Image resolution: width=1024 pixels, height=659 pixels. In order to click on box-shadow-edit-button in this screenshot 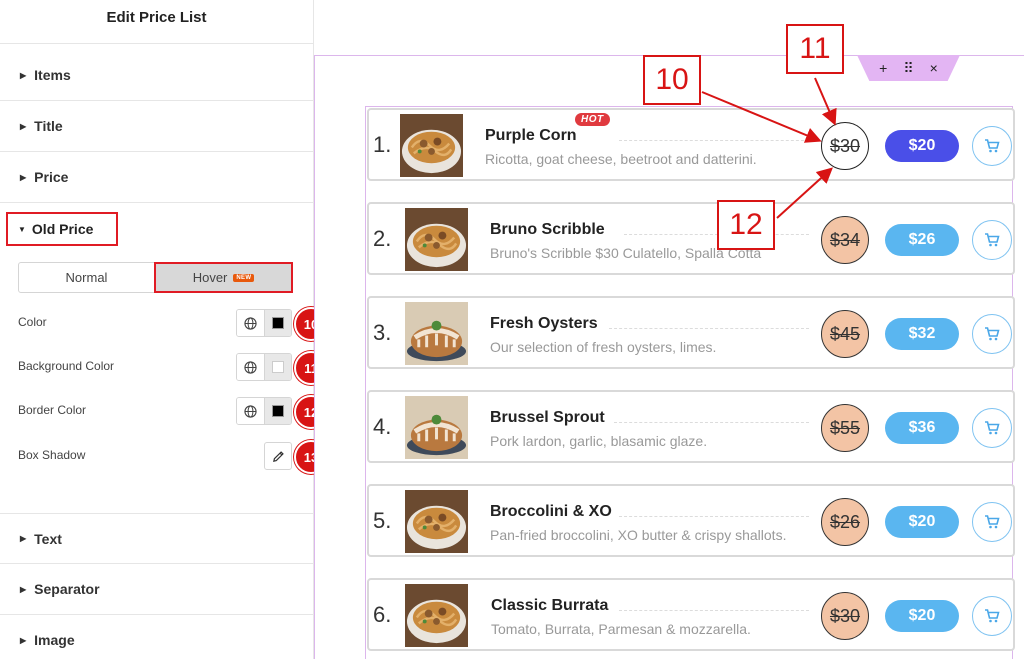, I will do `click(278, 456)`.